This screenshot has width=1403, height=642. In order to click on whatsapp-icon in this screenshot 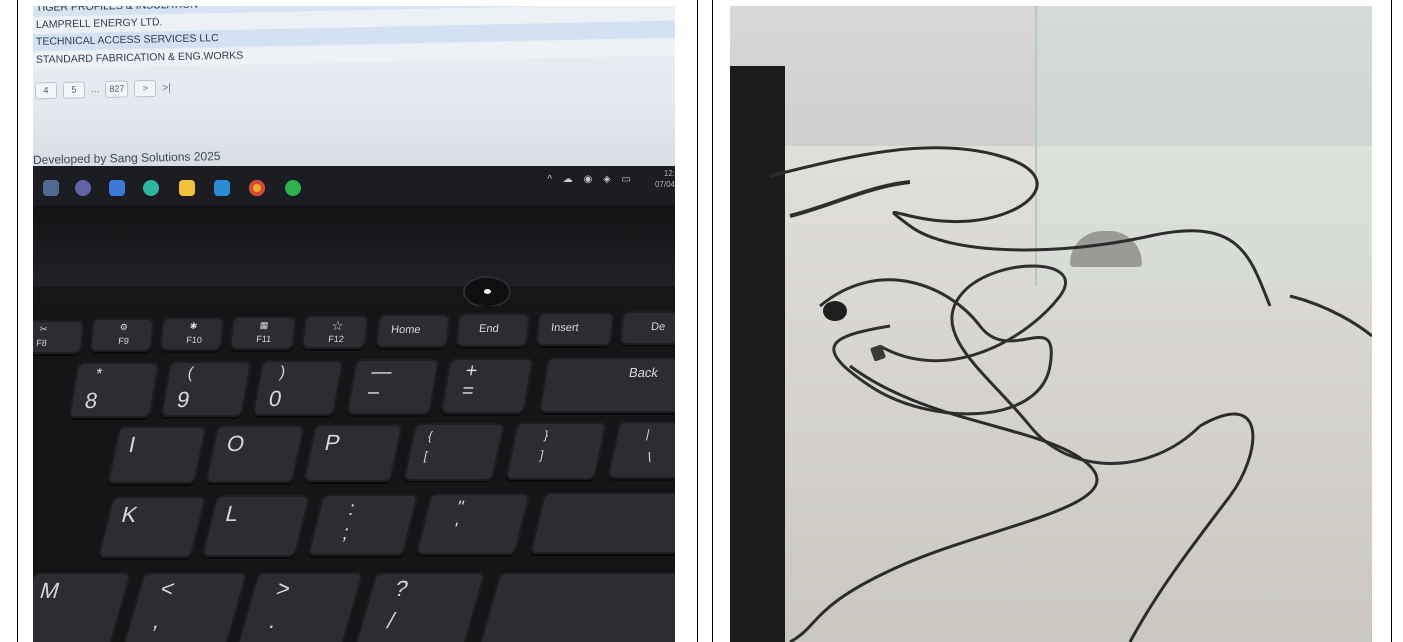, I will do `click(293, 188)`.